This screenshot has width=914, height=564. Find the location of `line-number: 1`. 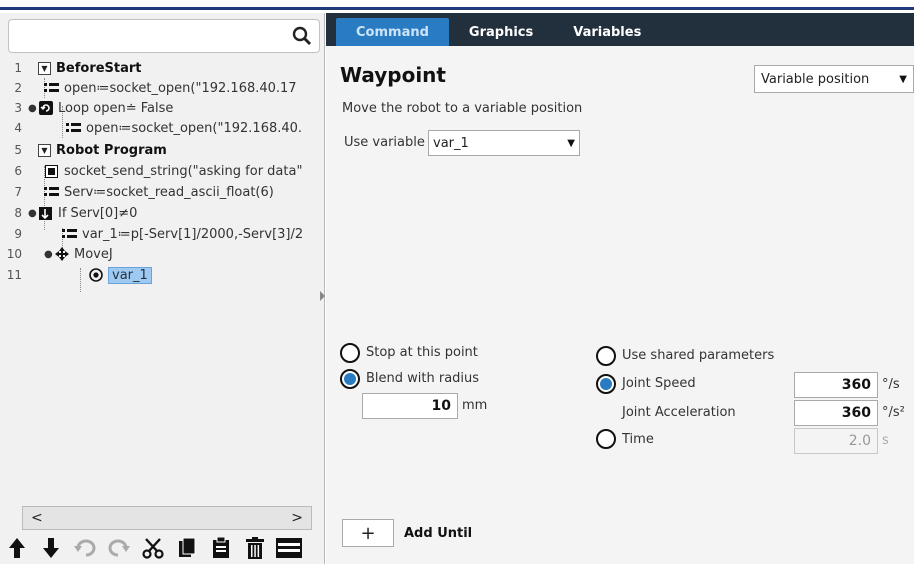

line-number: 1 is located at coordinates (18, 68).